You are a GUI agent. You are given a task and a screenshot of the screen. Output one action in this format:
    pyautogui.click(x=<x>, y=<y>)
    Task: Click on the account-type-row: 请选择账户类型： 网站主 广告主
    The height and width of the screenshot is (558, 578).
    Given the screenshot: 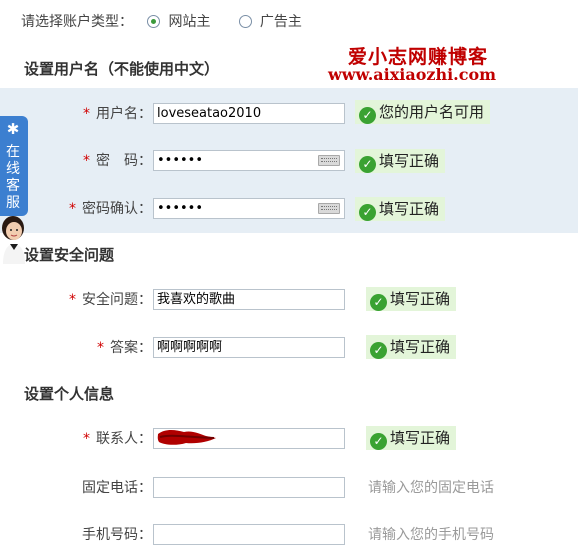 What is the action you would take?
    pyautogui.click(x=168, y=22)
    